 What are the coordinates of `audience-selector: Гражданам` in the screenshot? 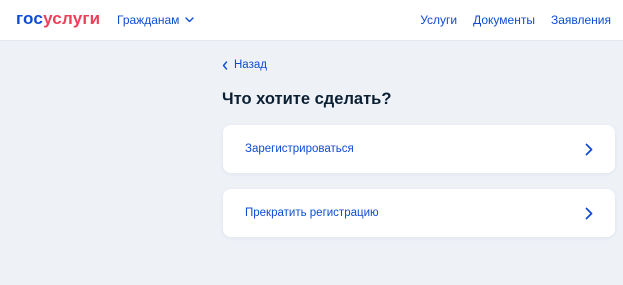 It's located at (156, 20).